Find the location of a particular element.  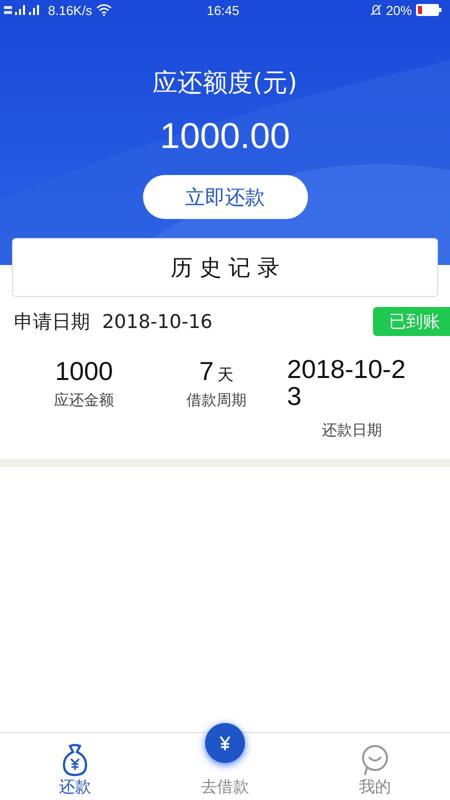

money-bag-icon is located at coordinates (75, 760).